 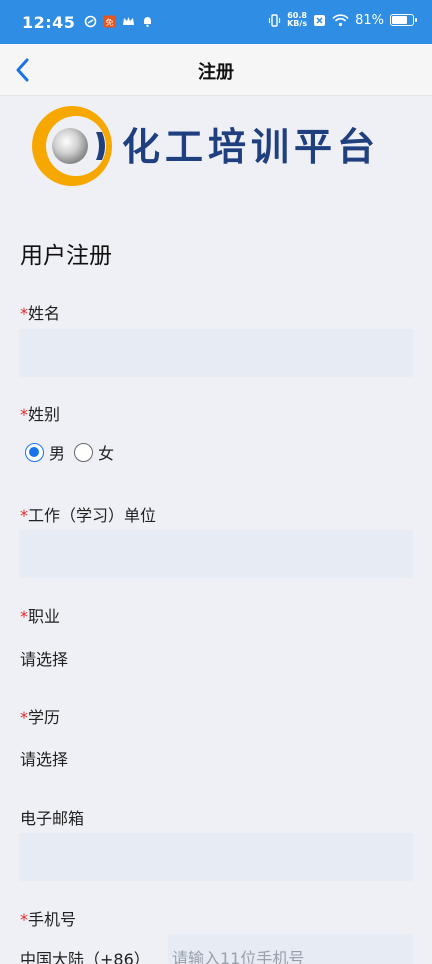 I want to click on network-speed: 60.8 KB/s, so click(x=297, y=20).